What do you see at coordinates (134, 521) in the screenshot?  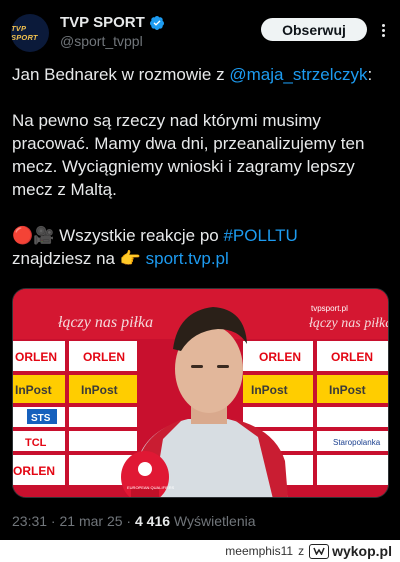 I see `tweet-meta: 23:31 · 21 mar 25 · 4 416 Wyświetlenia` at bounding box center [134, 521].